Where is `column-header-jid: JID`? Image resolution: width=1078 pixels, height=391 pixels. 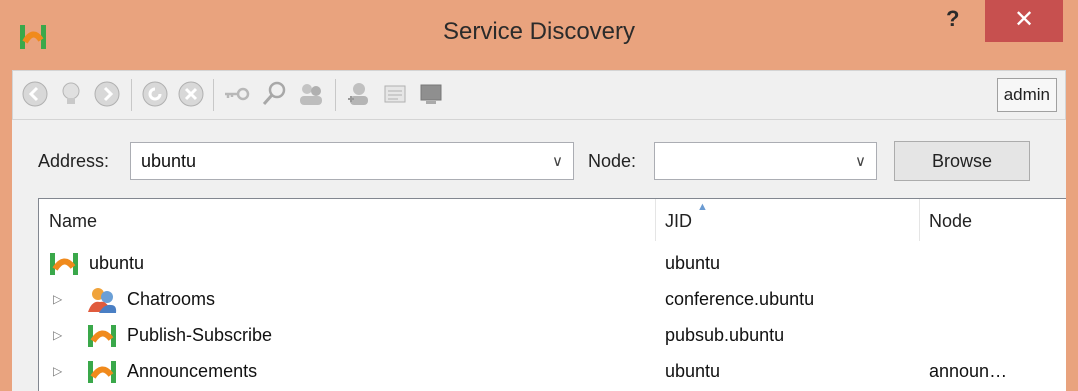 column-header-jid: JID is located at coordinates (678, 220).